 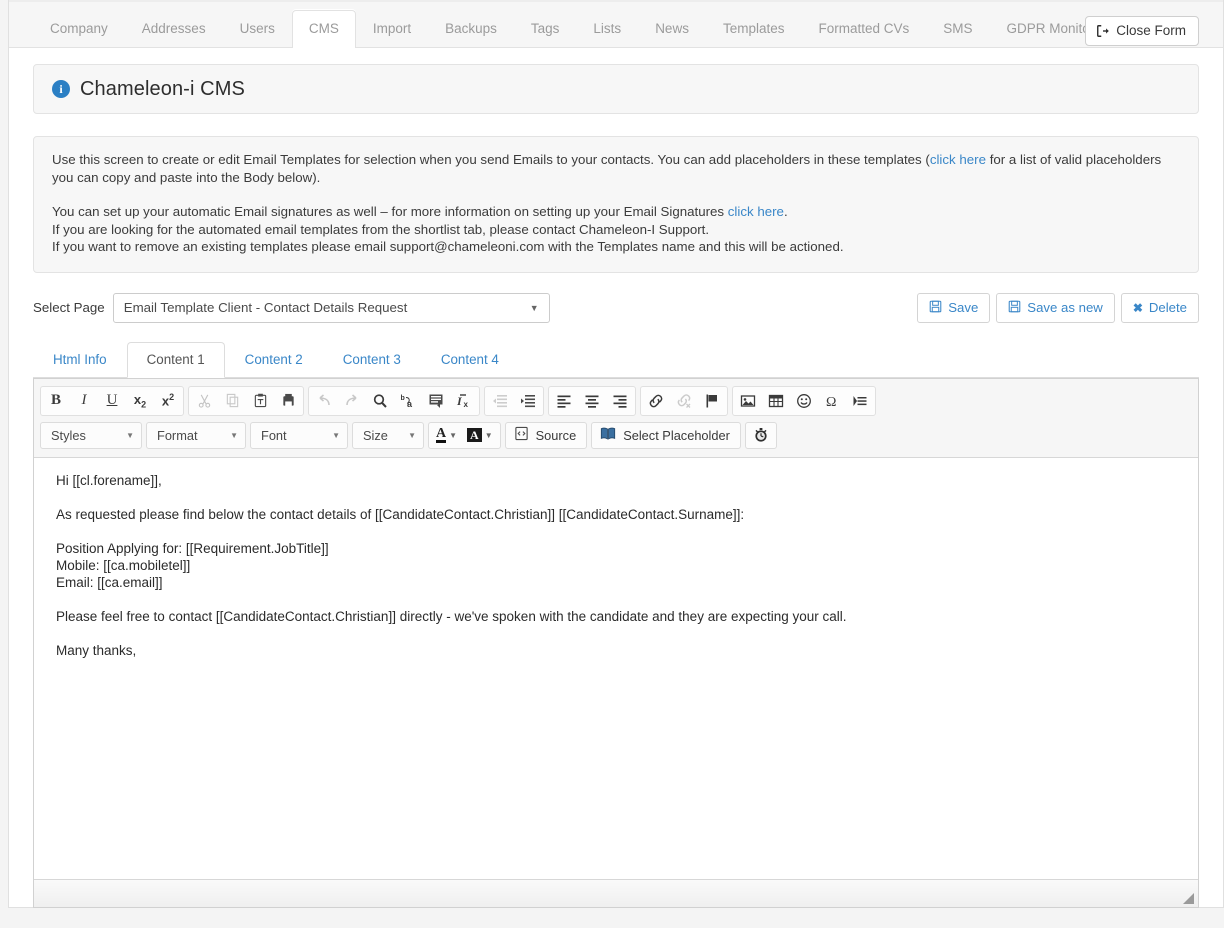 What do you see at coordinates (232, 401) in the screenshot?
I see `copy-icon` at bounding box center [232, 401].